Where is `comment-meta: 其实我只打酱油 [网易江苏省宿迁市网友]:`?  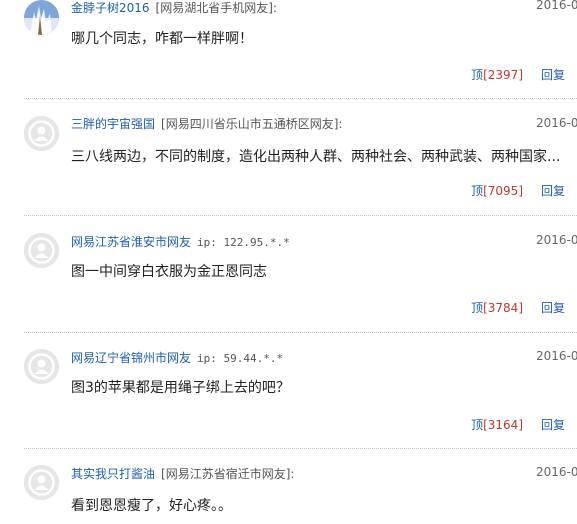
comment-meta: 其实我只打酱油 [网易江苏省宿迁市网友]: is located at coordinates (182, 474).